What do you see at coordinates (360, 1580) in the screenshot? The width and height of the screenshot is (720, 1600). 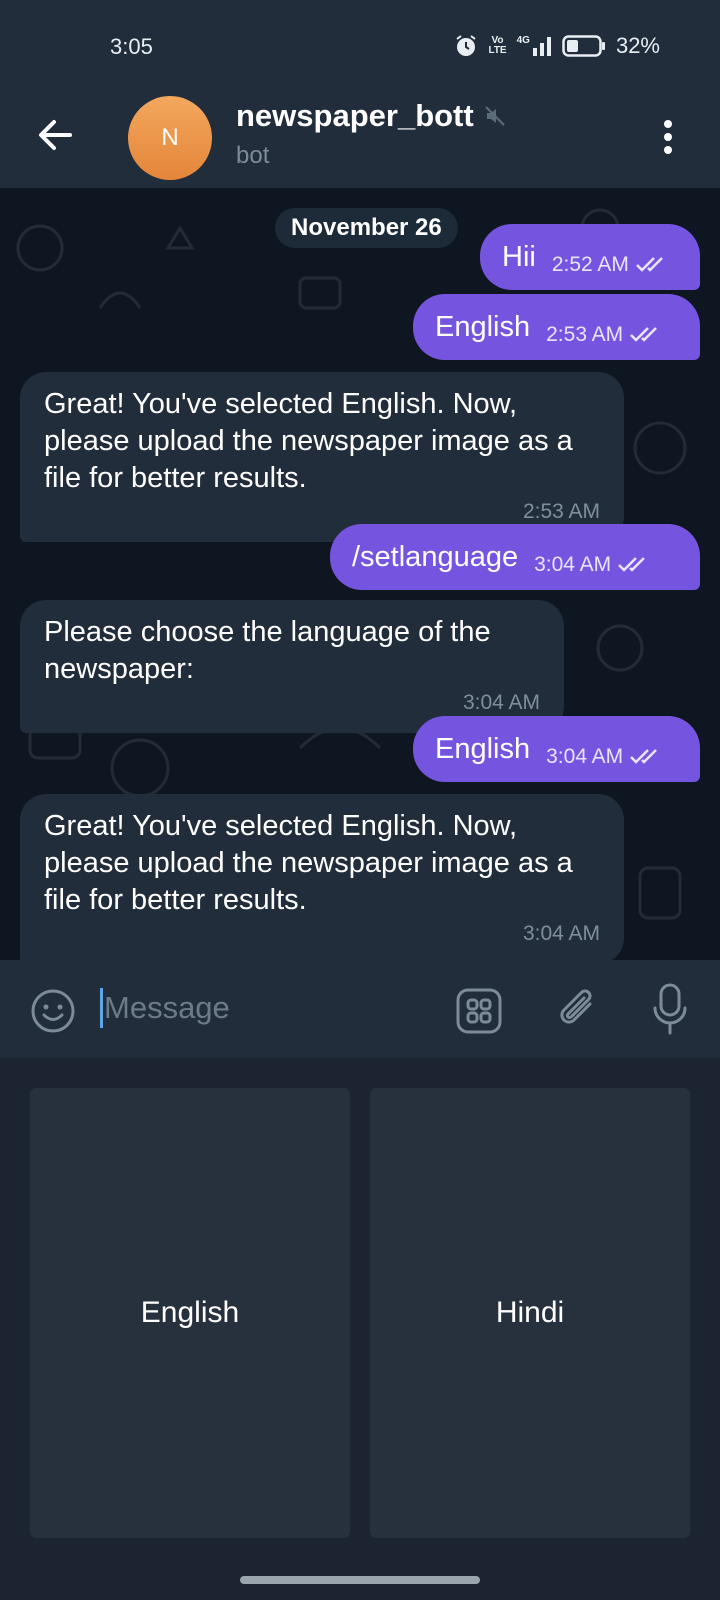 I see `home-indicator` at bounding box center [360, 1580].